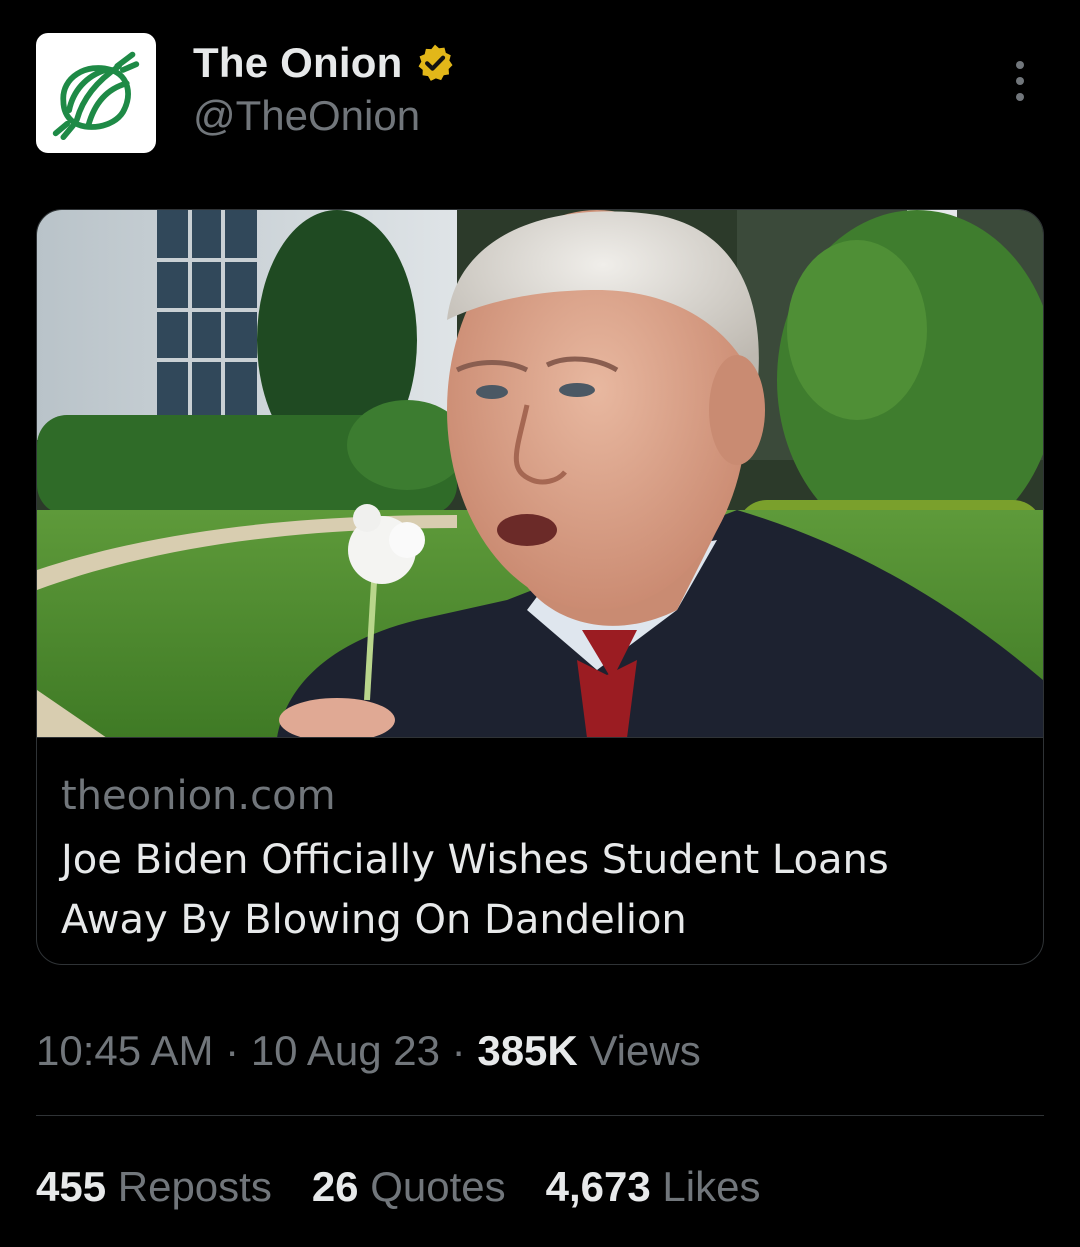  Describe the element at coordinates (71, 1186) in the screenshot. I see `reposts-count: 455` at that location.